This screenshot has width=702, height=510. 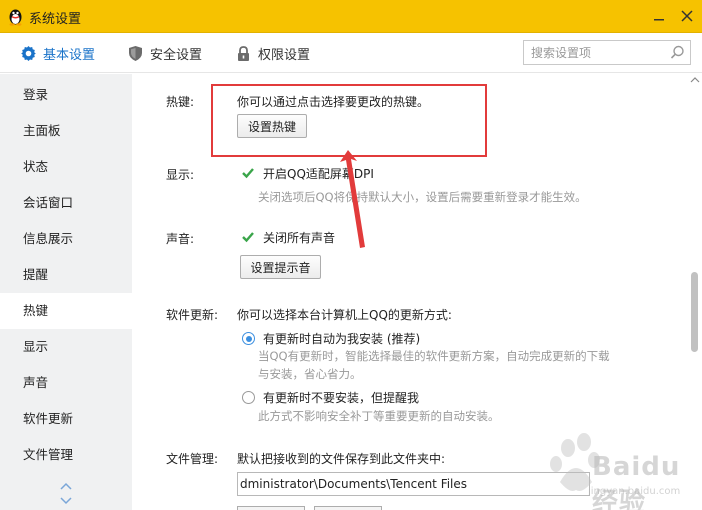 What do you see at coordinates (351, 53) in the screenshot?
I see `settings-tab-bar: 基本设置 安全设置 权限设置` at bounding box center [351, 53].